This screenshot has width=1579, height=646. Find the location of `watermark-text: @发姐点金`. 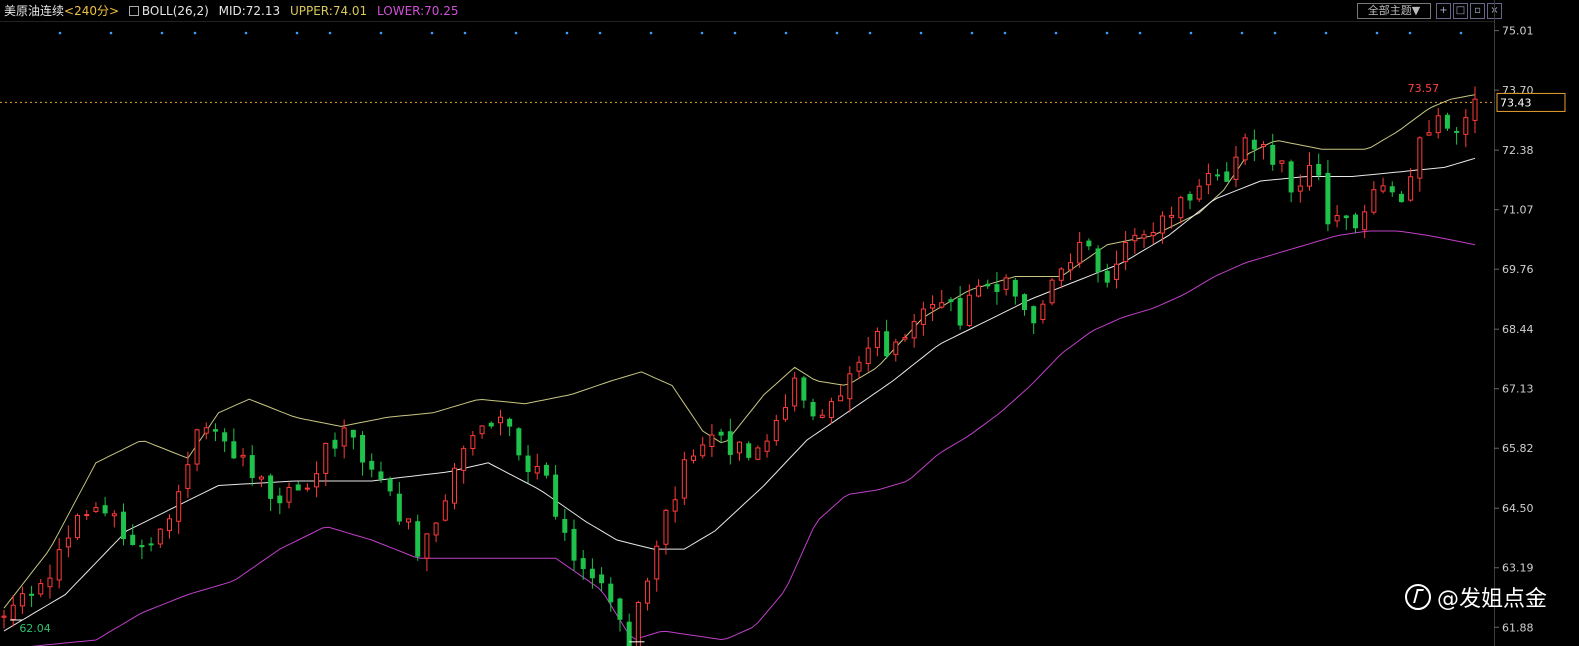

watermark-text: @发姐点金 is located at coordinates (1492, 599).